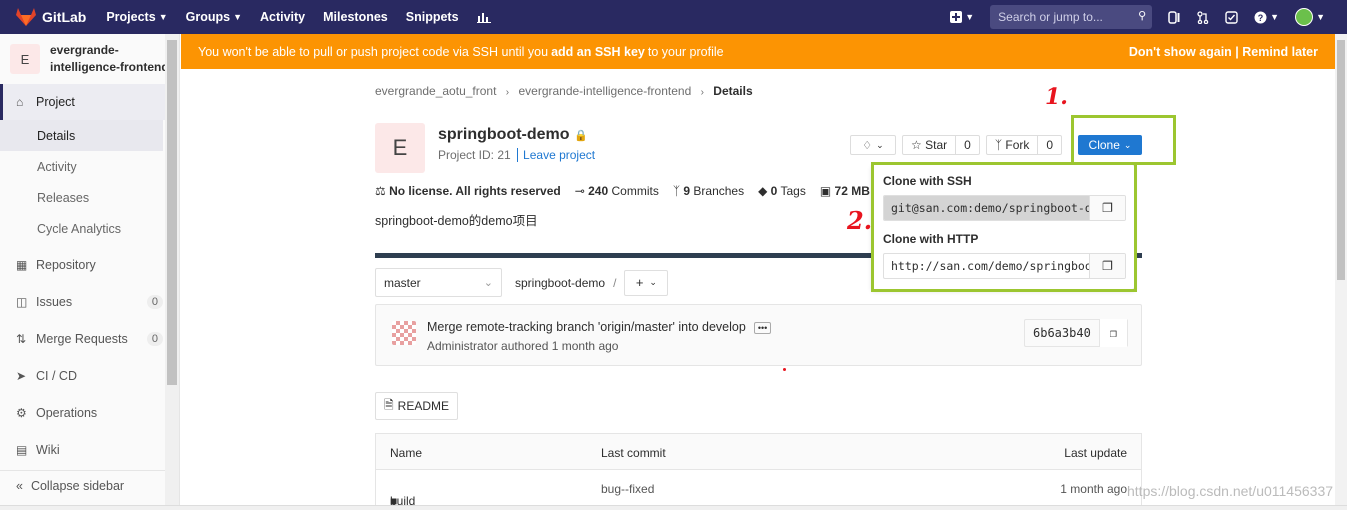  Describe the element at coordinates (1280, 52) in the screenshot. I see `remind-later-link: Remind later` at that location.